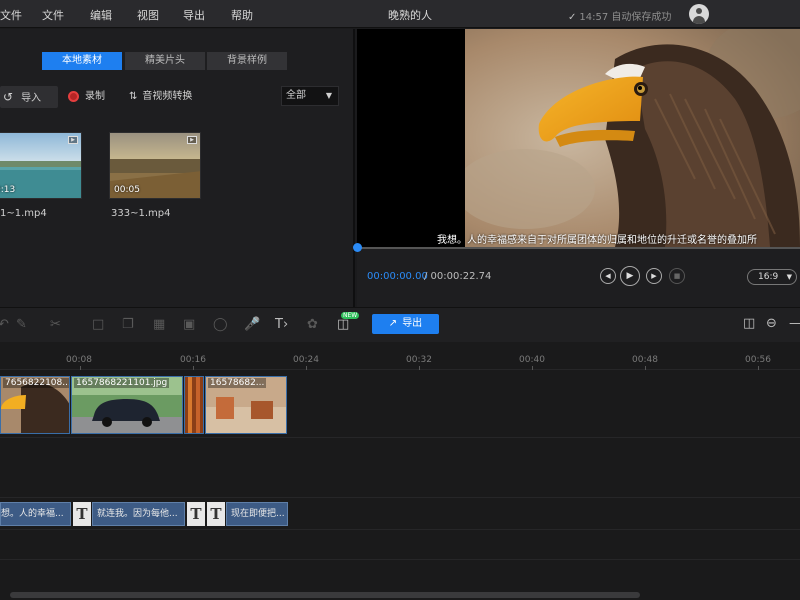 The height and width of the screenshot is (600, 800). What do you see at coordinates (794, 323) in the screenshot?
I see `zoom-slider-icon: —` at bounding box center [794, 323].